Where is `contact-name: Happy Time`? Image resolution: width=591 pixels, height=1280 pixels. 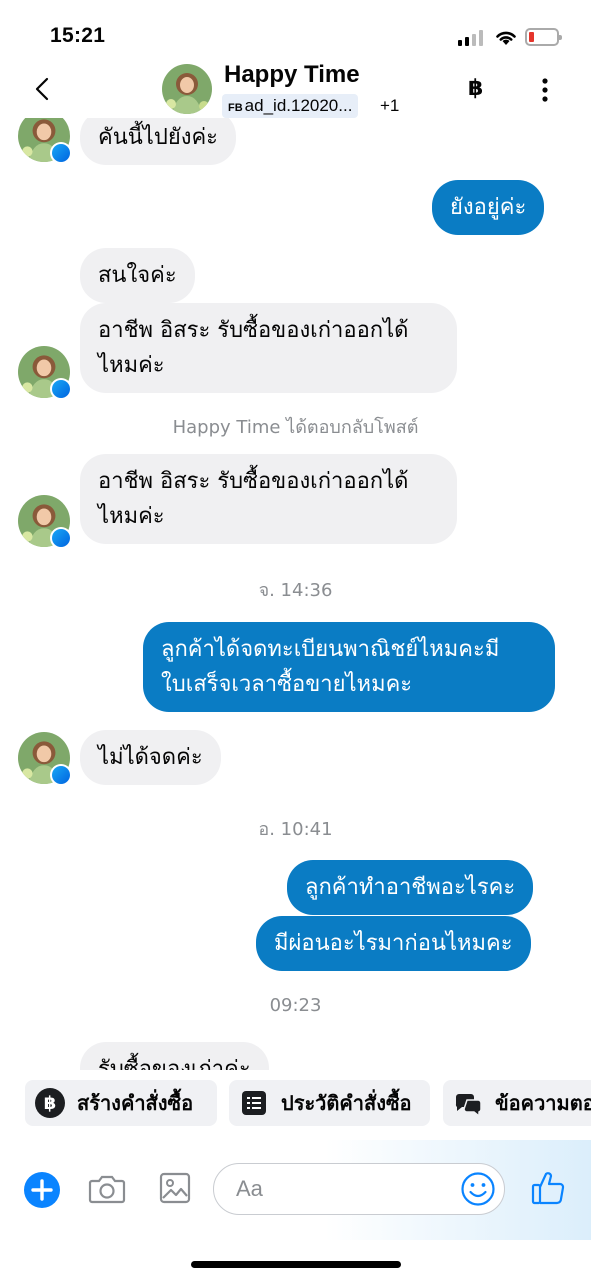 contact-name: Happy Time is located at coordinates (292, 75).